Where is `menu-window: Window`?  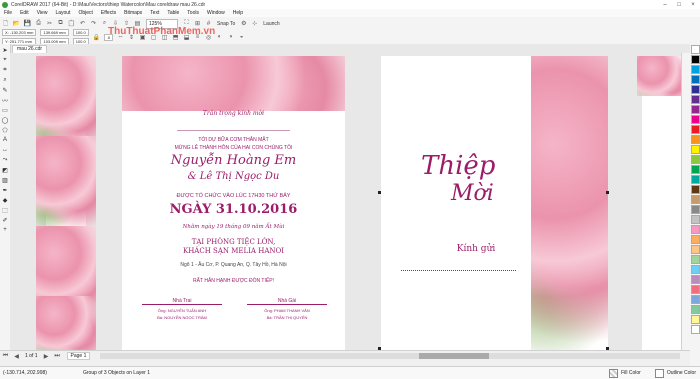
menu-window: Window is located at coordinates (216, 13).